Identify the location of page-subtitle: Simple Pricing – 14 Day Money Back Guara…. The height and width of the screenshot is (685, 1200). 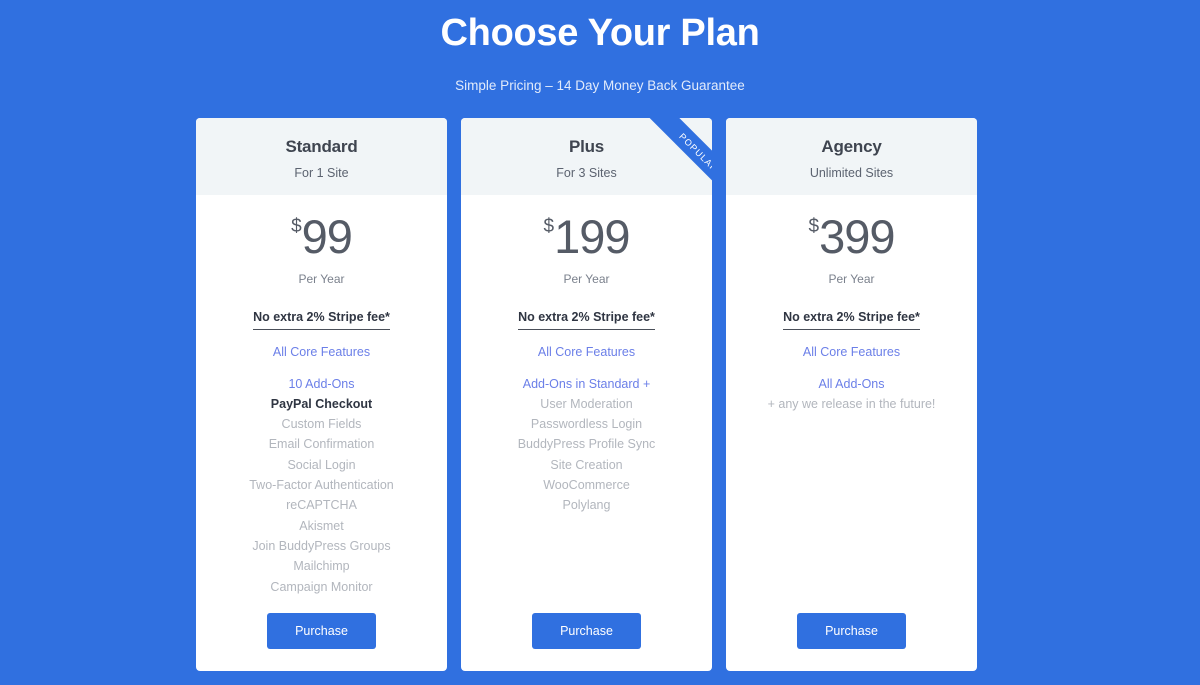
(600, 85).